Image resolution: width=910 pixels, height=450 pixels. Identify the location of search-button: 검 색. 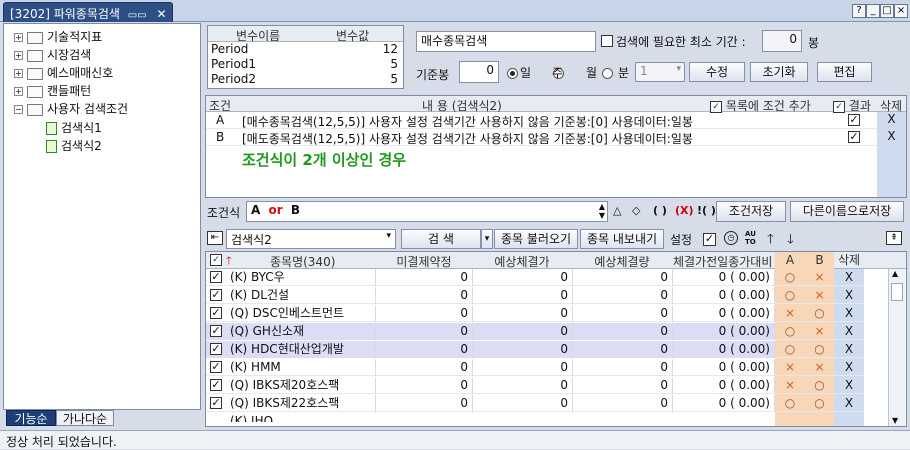
(441, 239).